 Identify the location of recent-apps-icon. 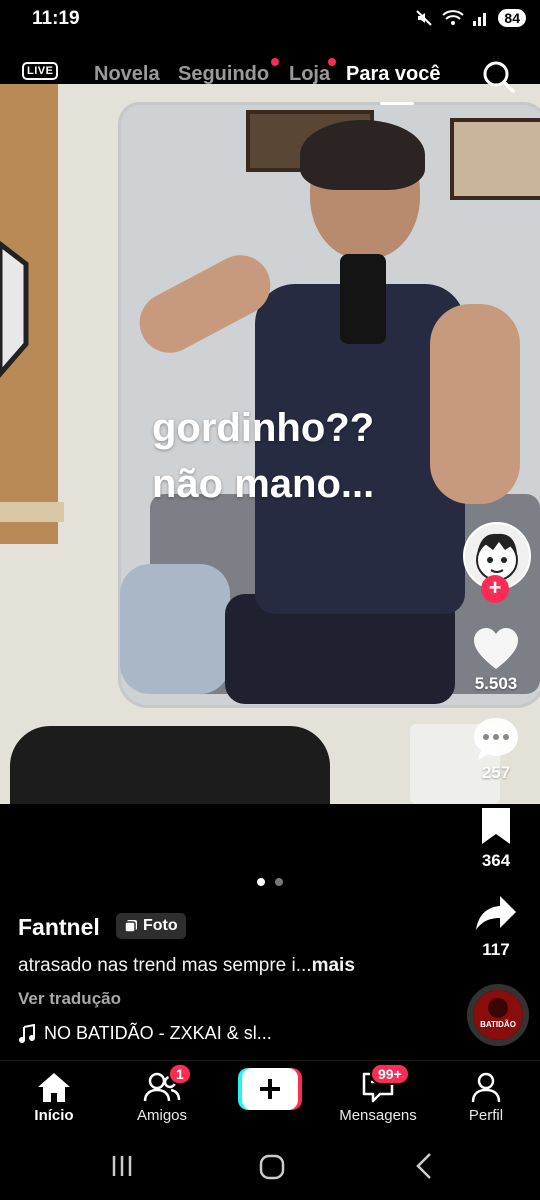
(122, 1166).